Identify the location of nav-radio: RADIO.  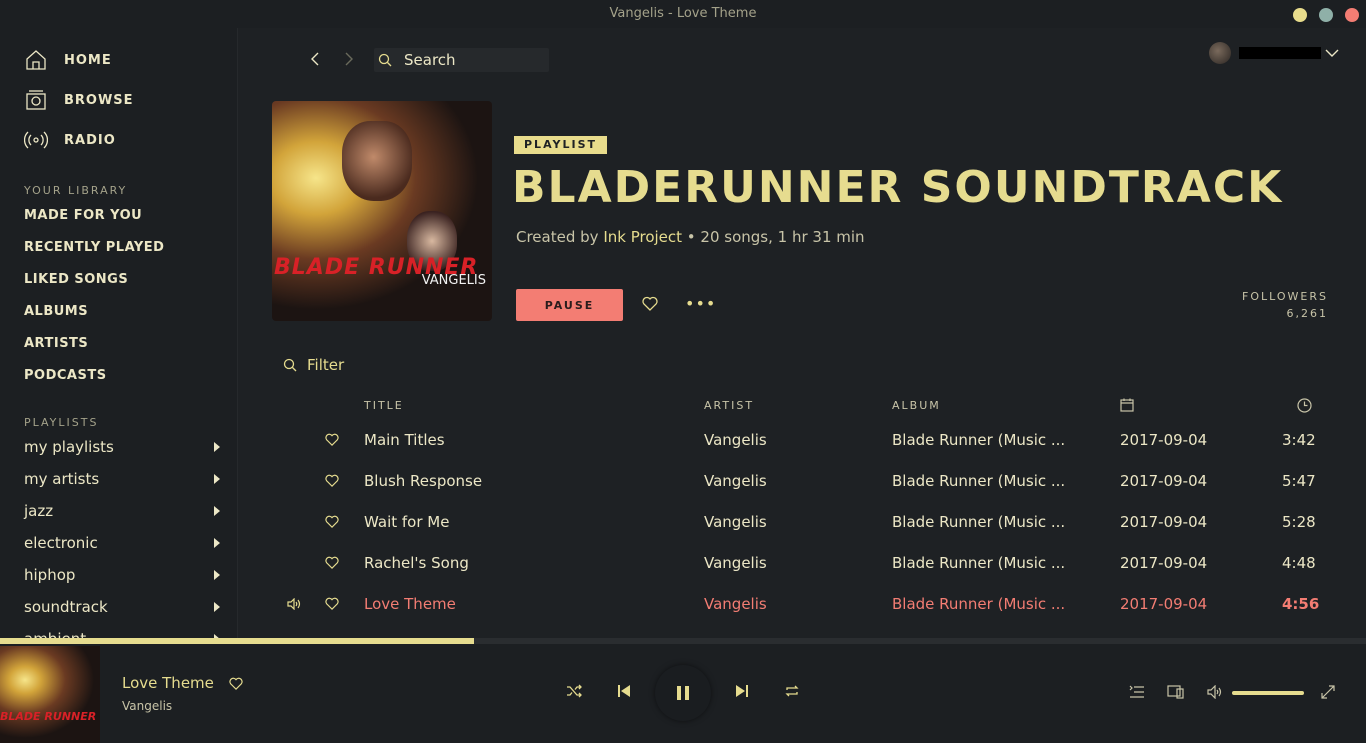
(70, 140).